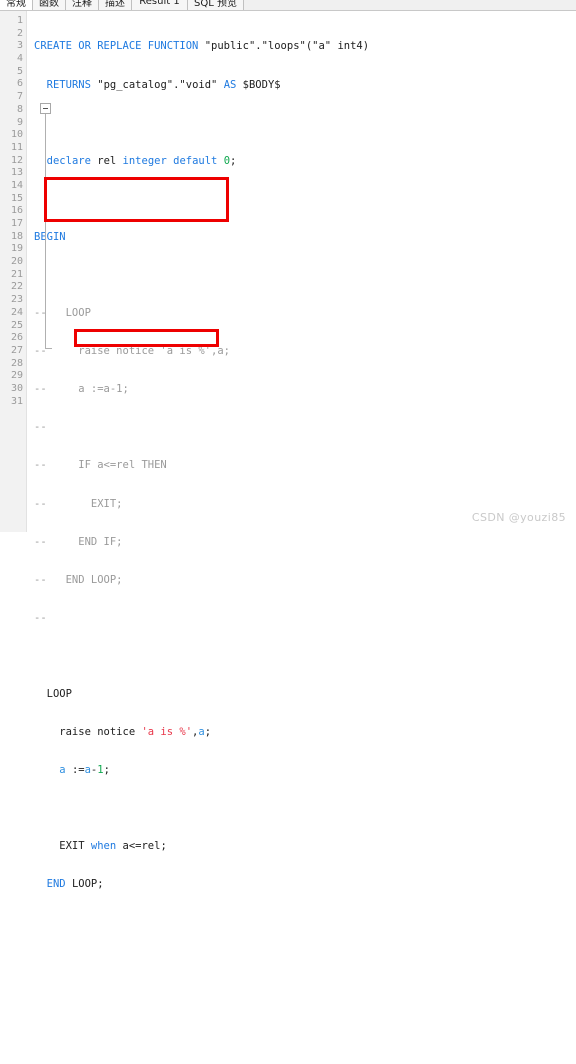 This screenshot has width=576, height=1064. Describe the element at coordinates (304, 351) in the screenshot. I see `code-line-9: -- raise notice 'a is %',a;` at that location.